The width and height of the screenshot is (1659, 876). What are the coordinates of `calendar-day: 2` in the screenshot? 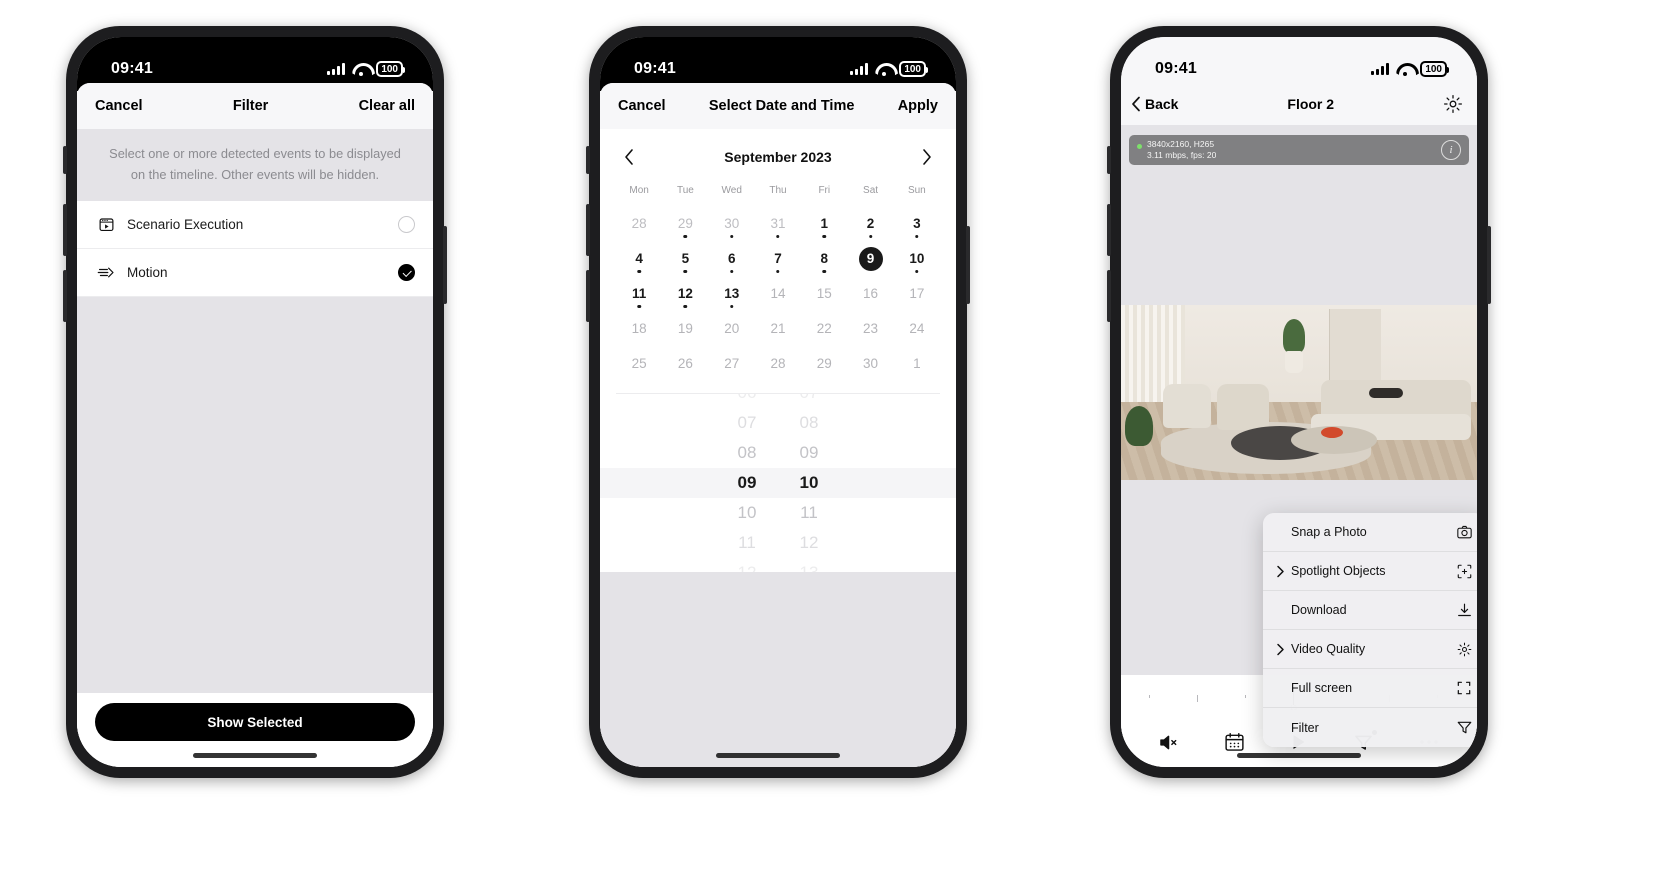 It's located at (870, 223).